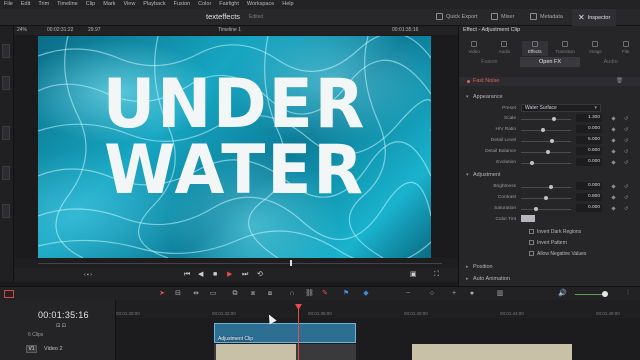 This screenshot has width=640, height=360. What do you see at coordinates (549, 81) in the screenshot?
I see `effect-header: Fast Noise 🗑` at bounding box center [549, 81].